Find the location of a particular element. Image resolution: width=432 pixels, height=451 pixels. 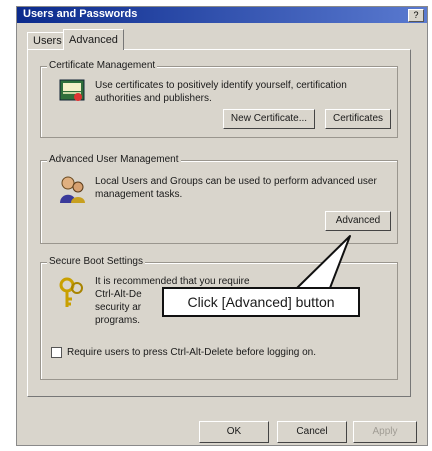

callout-pointer-arrow is located at coordinates (323, 262).